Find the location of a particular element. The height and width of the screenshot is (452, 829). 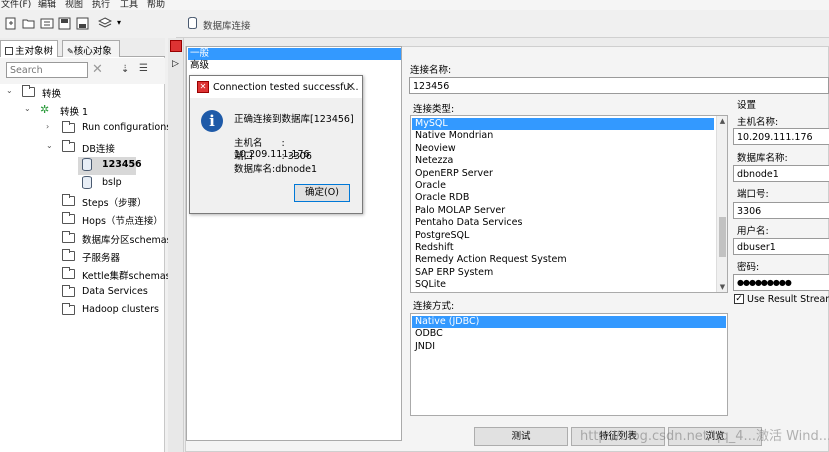

database-icon is located at coordinates (192, 23).